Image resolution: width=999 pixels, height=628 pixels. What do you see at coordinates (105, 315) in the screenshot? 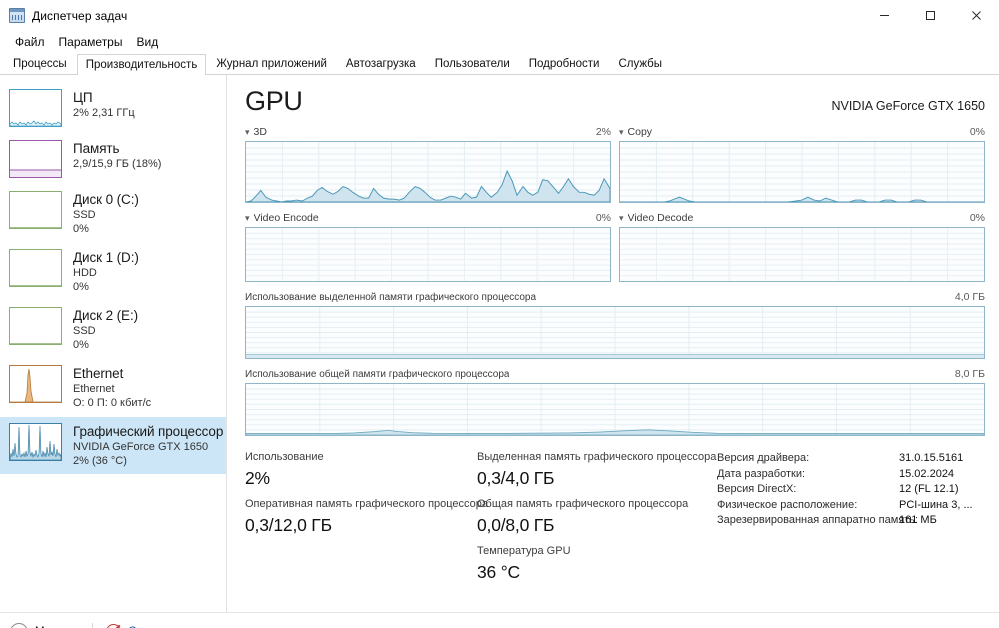
I see `sidebar-item-disk-2-title: Диск 2 (E:)` at bounding box center [105, 315].